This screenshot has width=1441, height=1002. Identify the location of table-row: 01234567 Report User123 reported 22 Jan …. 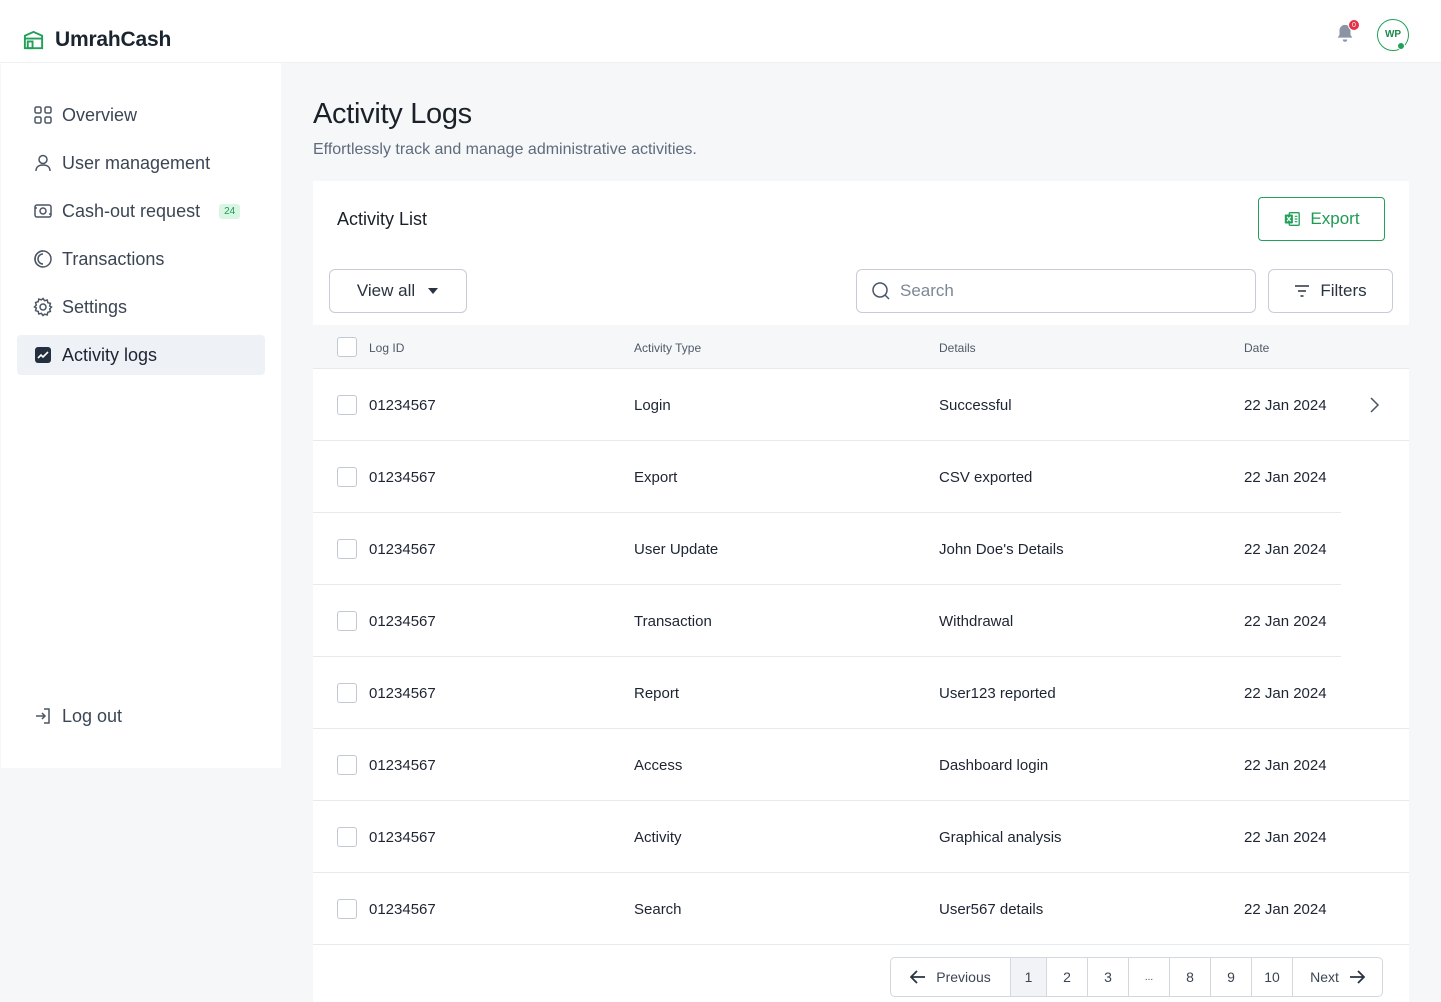
(861, 693).